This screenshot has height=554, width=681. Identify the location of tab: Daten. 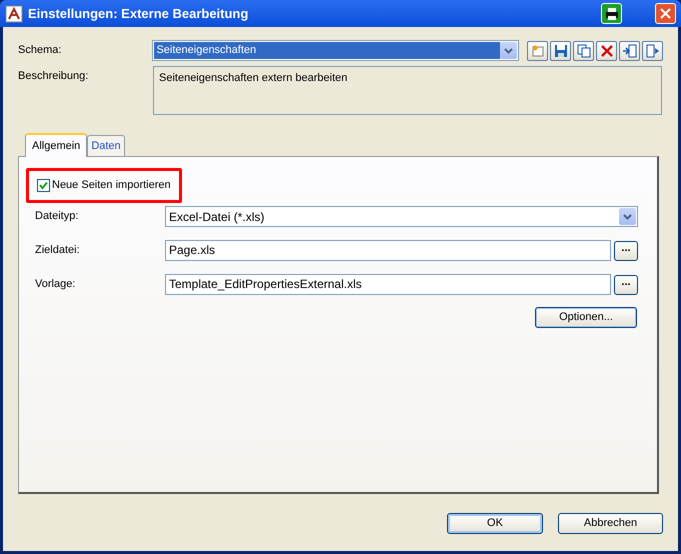
(106, 145).